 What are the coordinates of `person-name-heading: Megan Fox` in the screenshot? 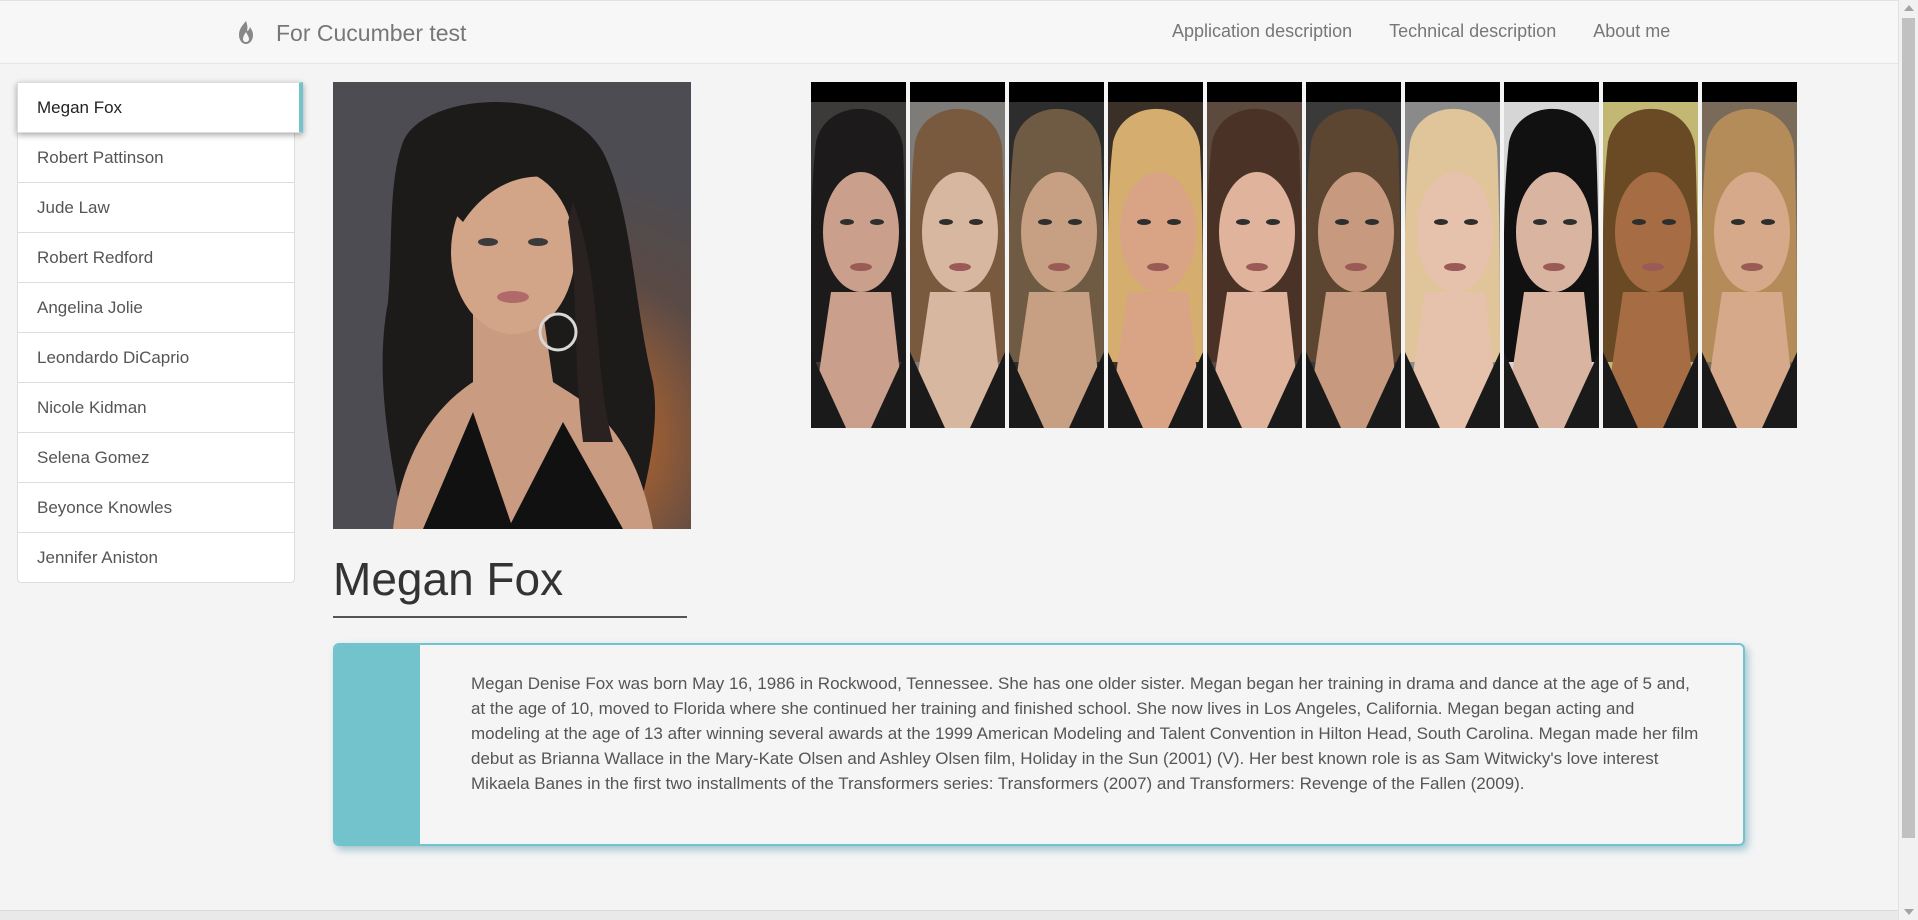 It's located at (448, 579).